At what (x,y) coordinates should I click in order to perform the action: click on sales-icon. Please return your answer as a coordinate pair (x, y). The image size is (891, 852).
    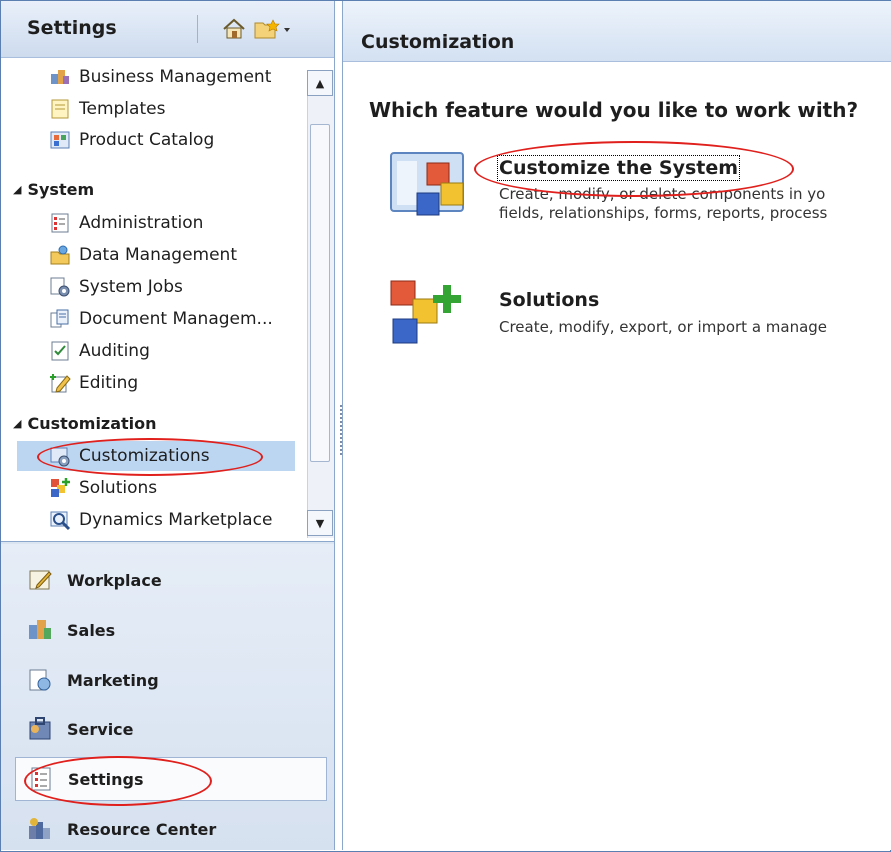
    Looking at the image, I should click on (40, 629).